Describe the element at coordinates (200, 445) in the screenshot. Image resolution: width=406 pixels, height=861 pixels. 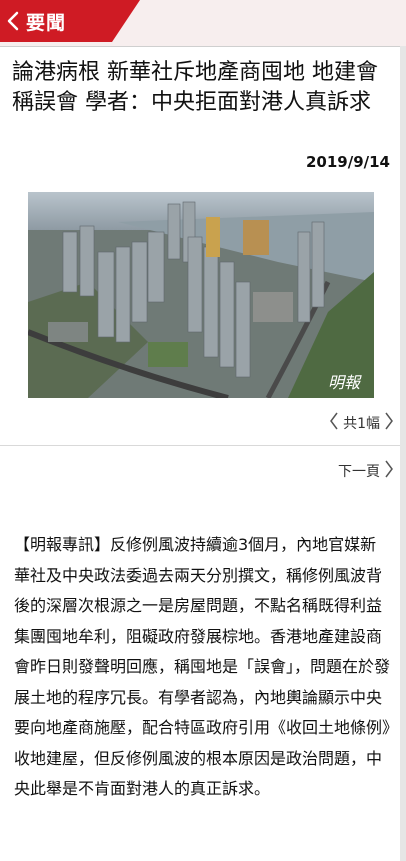
I see `divider` at that location.